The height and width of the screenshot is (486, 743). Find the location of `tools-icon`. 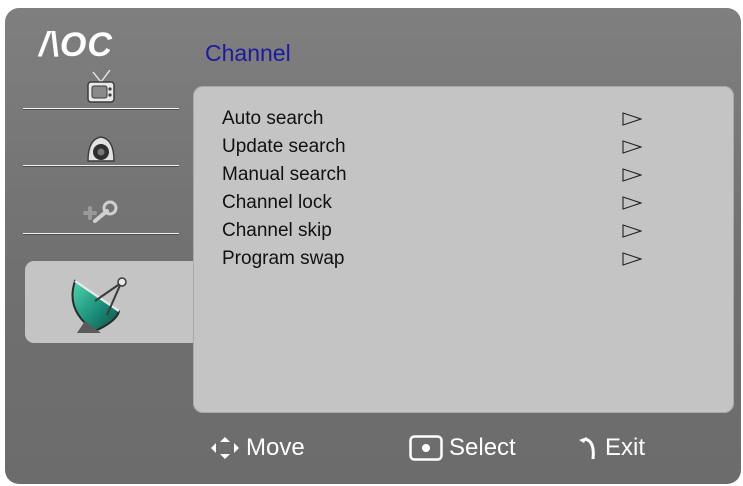

tools-icon is located at coordinates (100, 211).